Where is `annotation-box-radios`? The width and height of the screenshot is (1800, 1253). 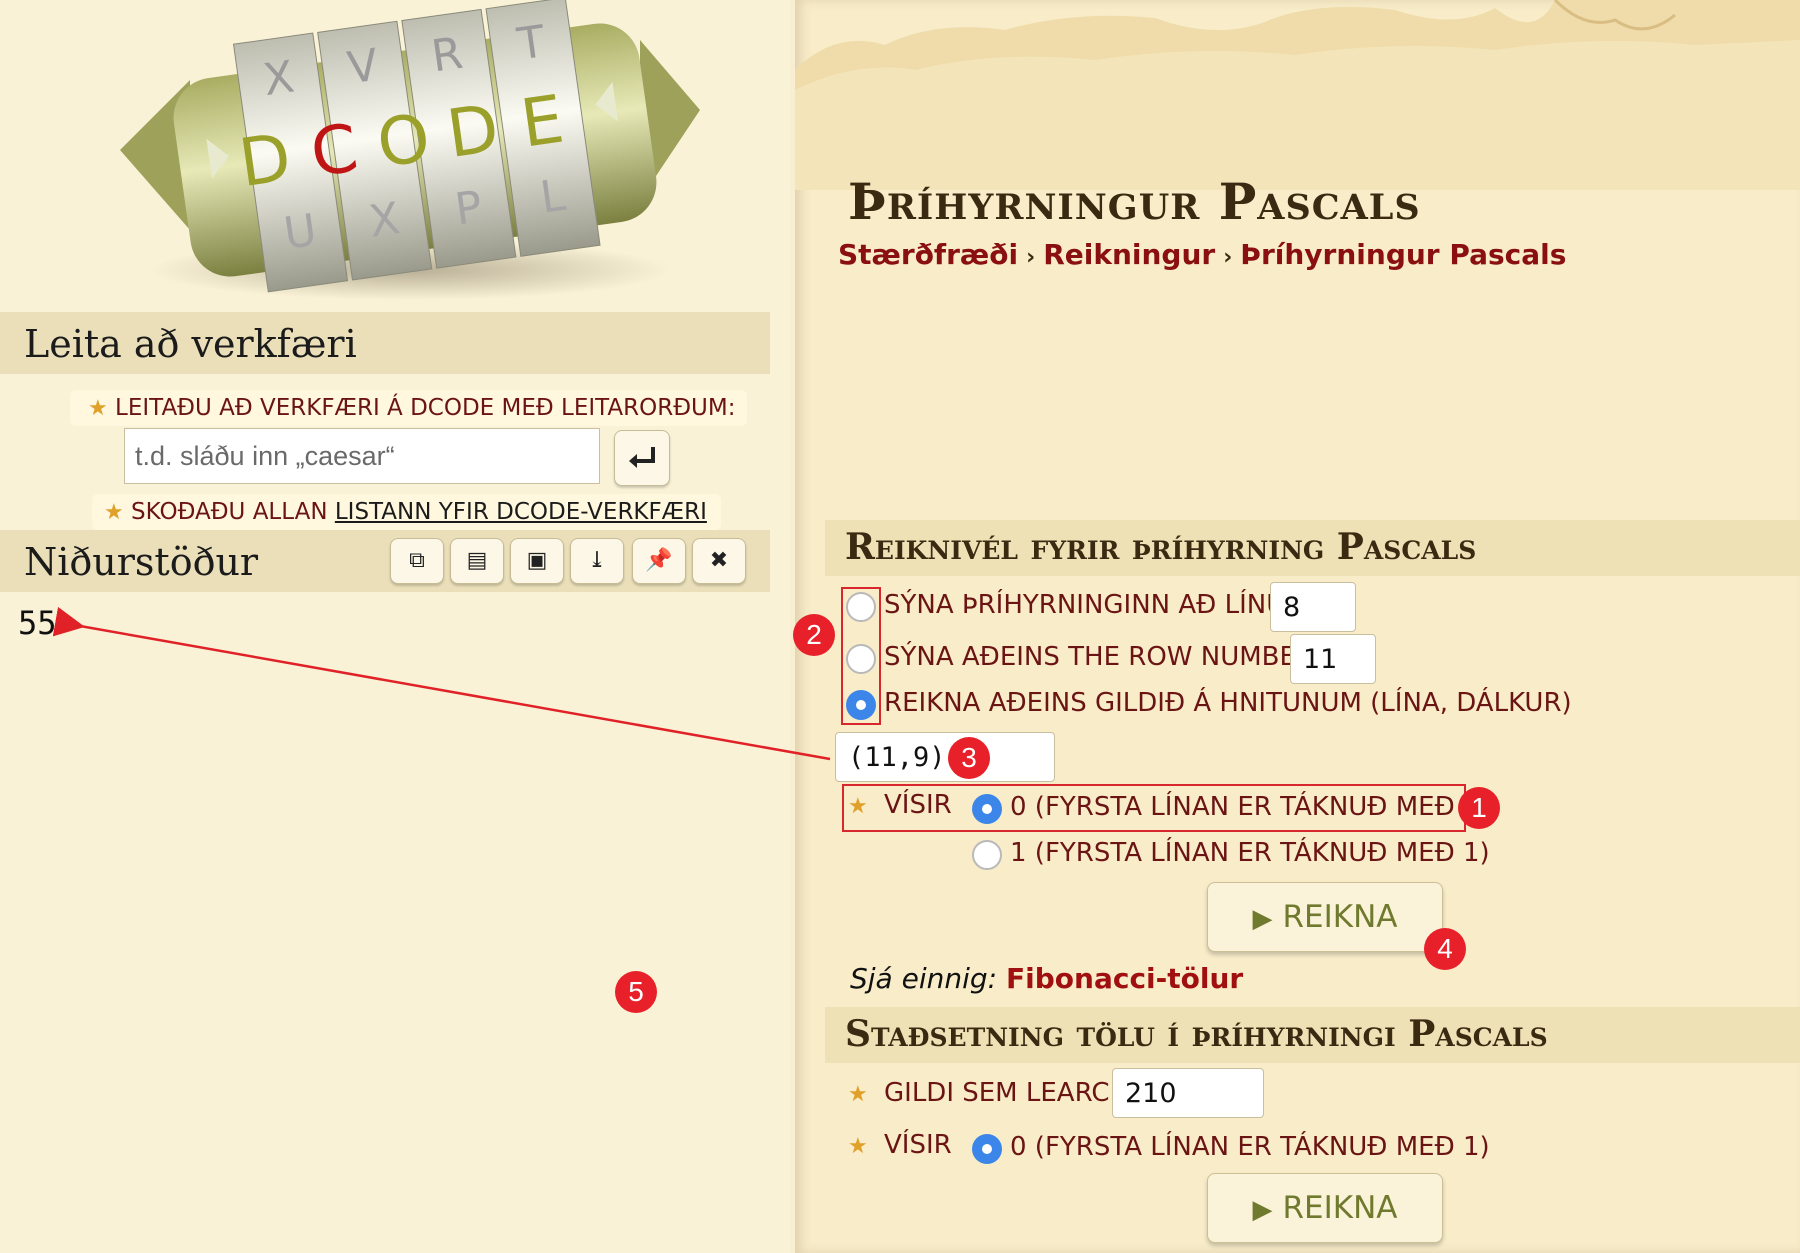
annotation-box-radios is located at coordinates (861, 656).